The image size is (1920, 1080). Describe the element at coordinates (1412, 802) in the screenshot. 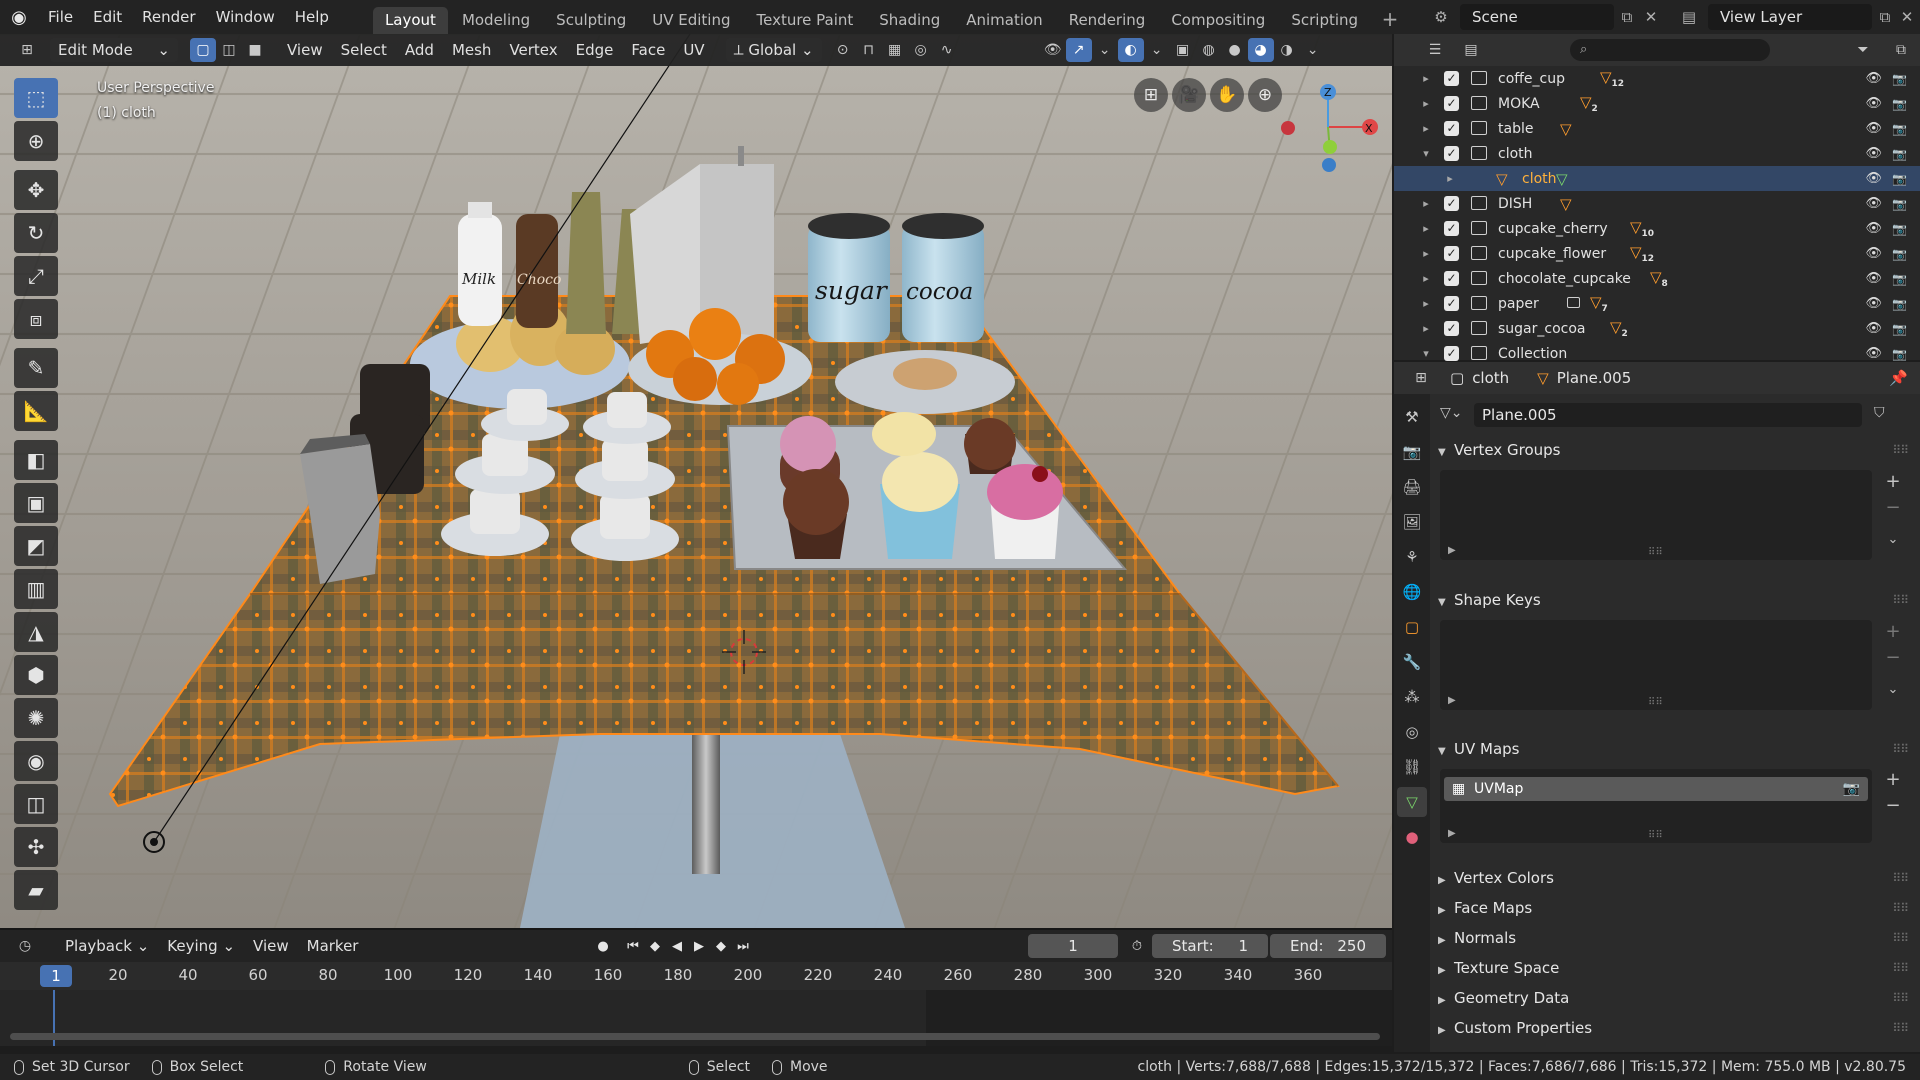

I see `data-tab-icon: ▽` at that location.